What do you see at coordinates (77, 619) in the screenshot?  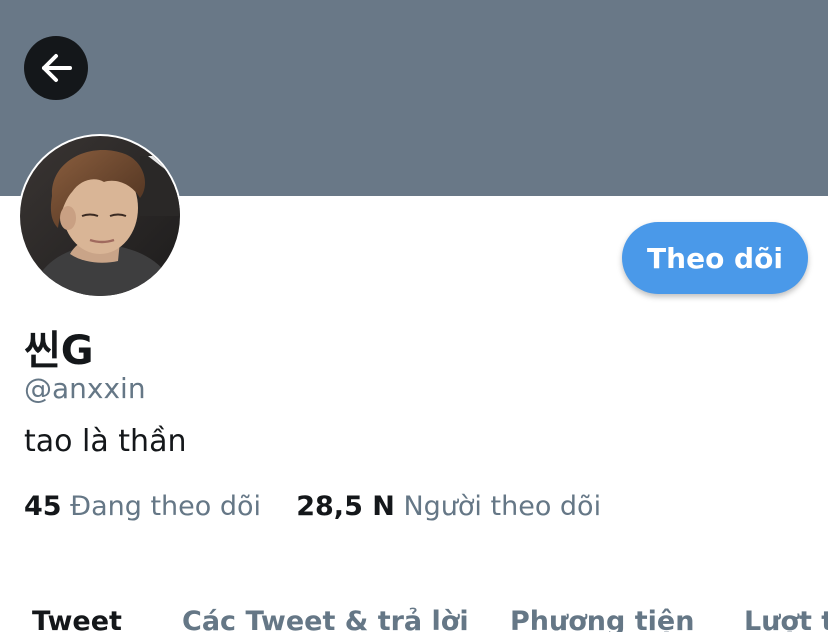 I see `tab-tweets: Tweet` at bounding box center [77, 619].